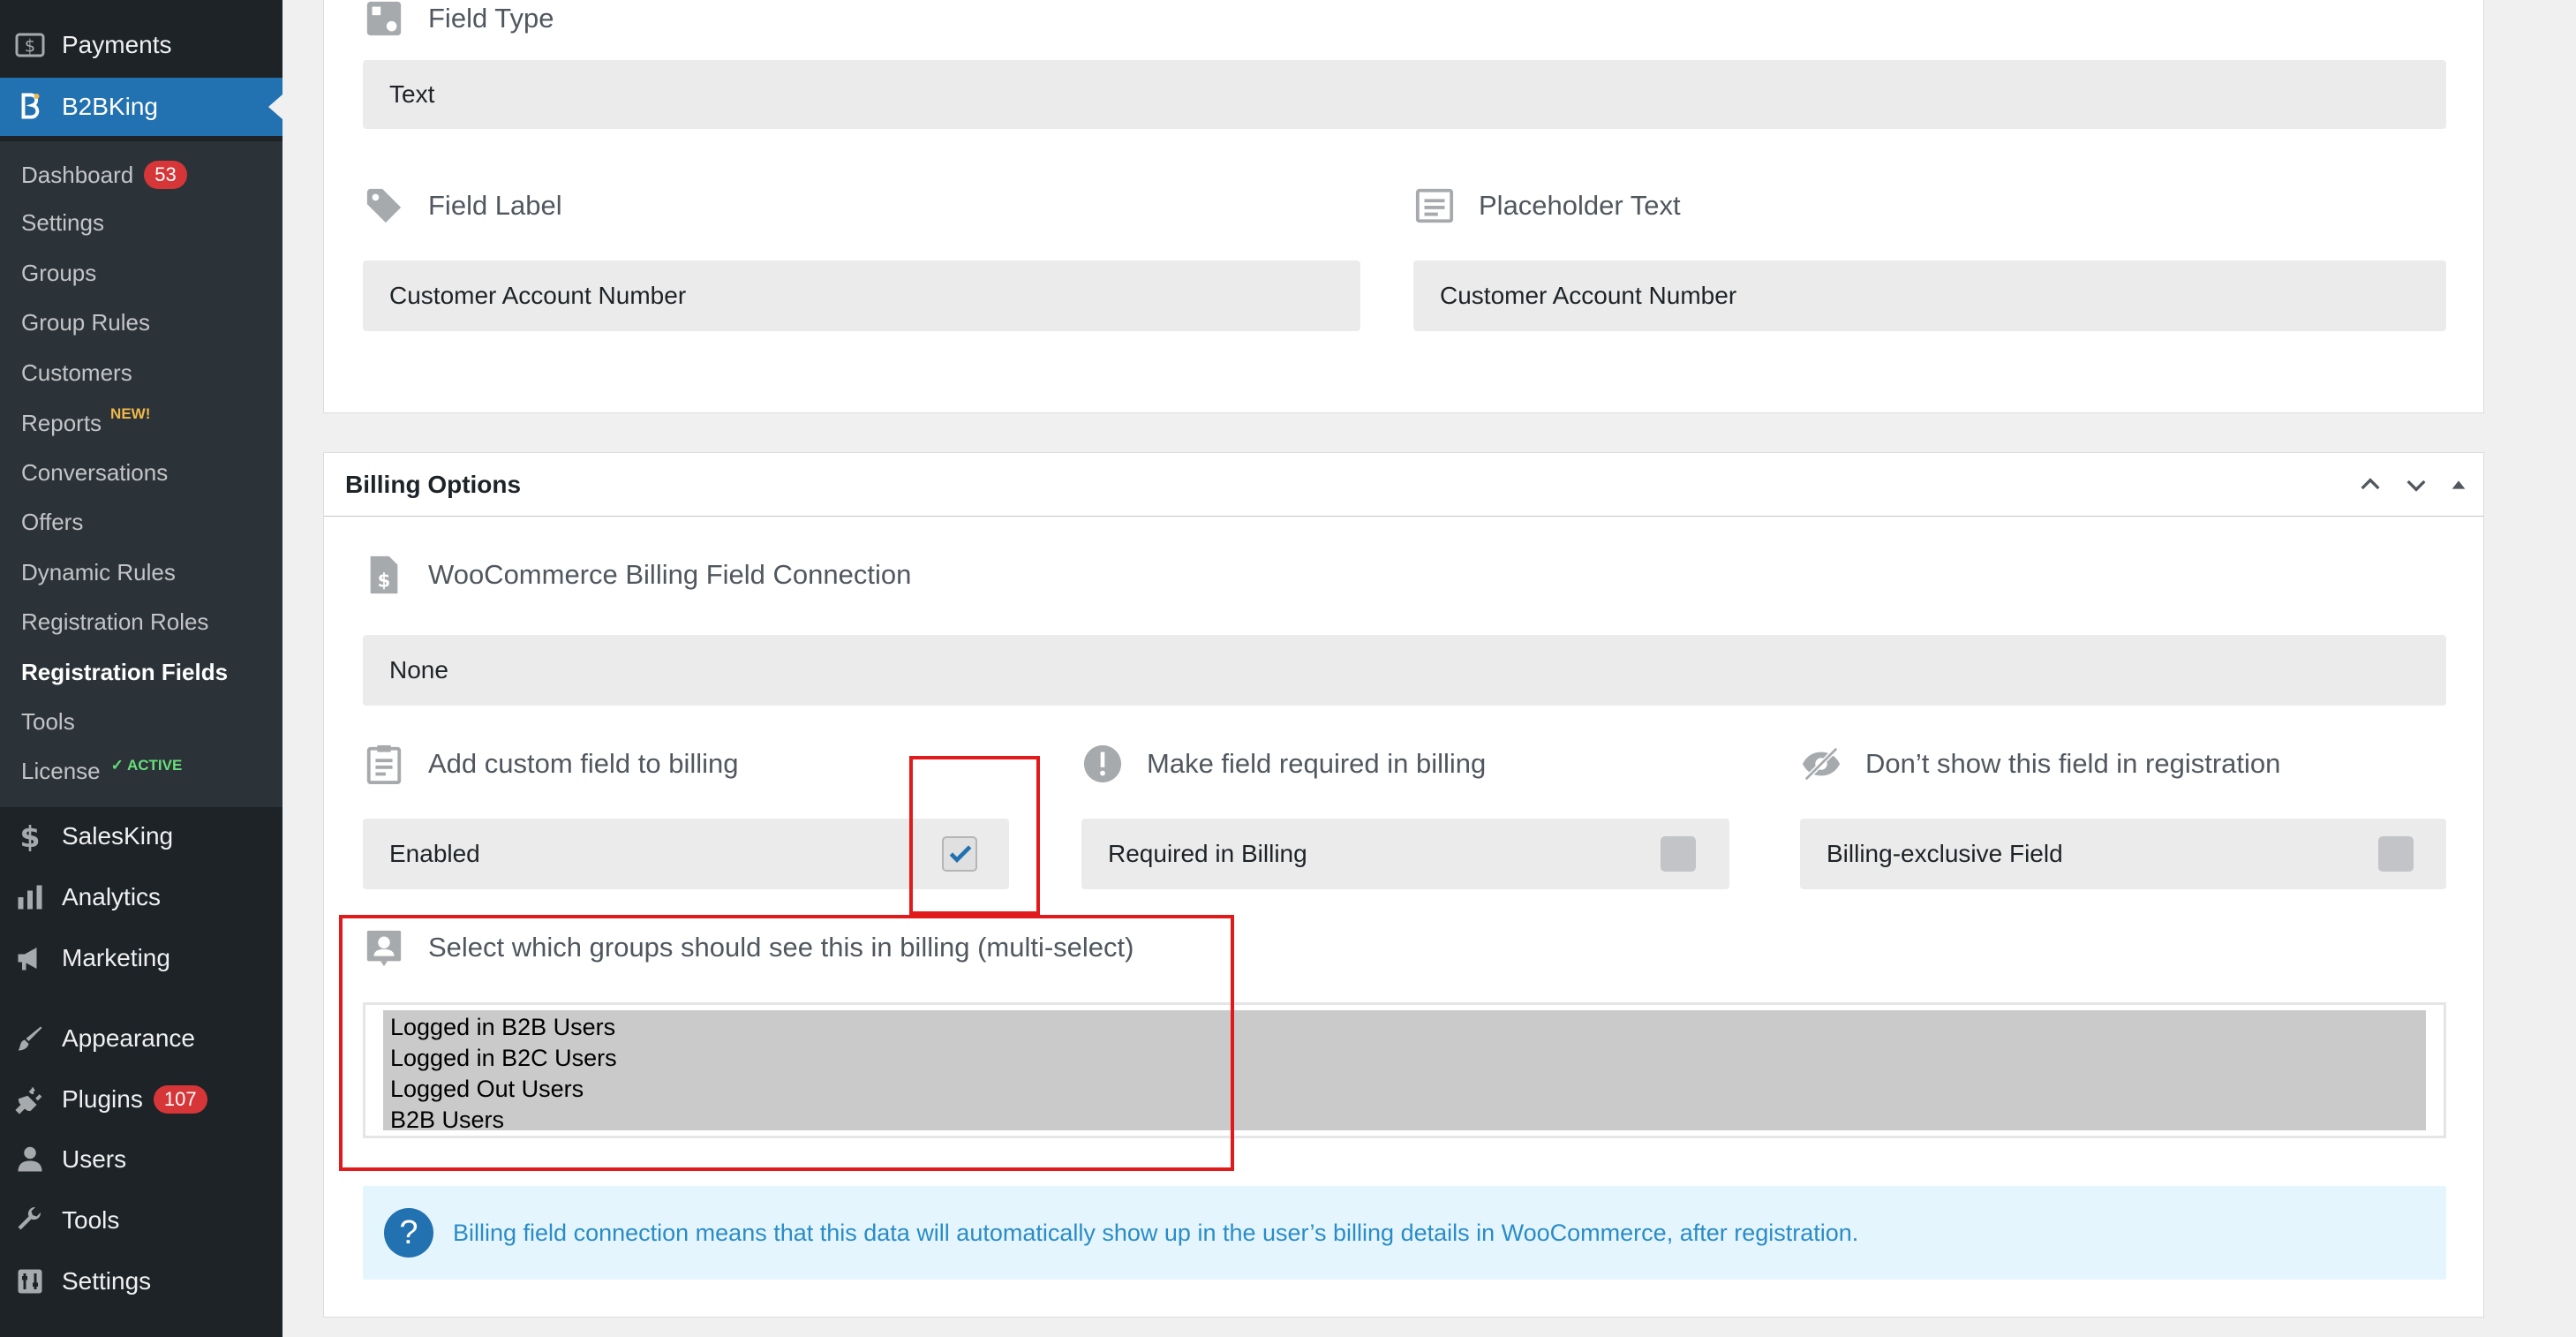 The height and width of the screenshot is (1337, 2576). Describe the element at coordinates (30, 107) in the screenshot. I see `b2bking-icon` at that location.